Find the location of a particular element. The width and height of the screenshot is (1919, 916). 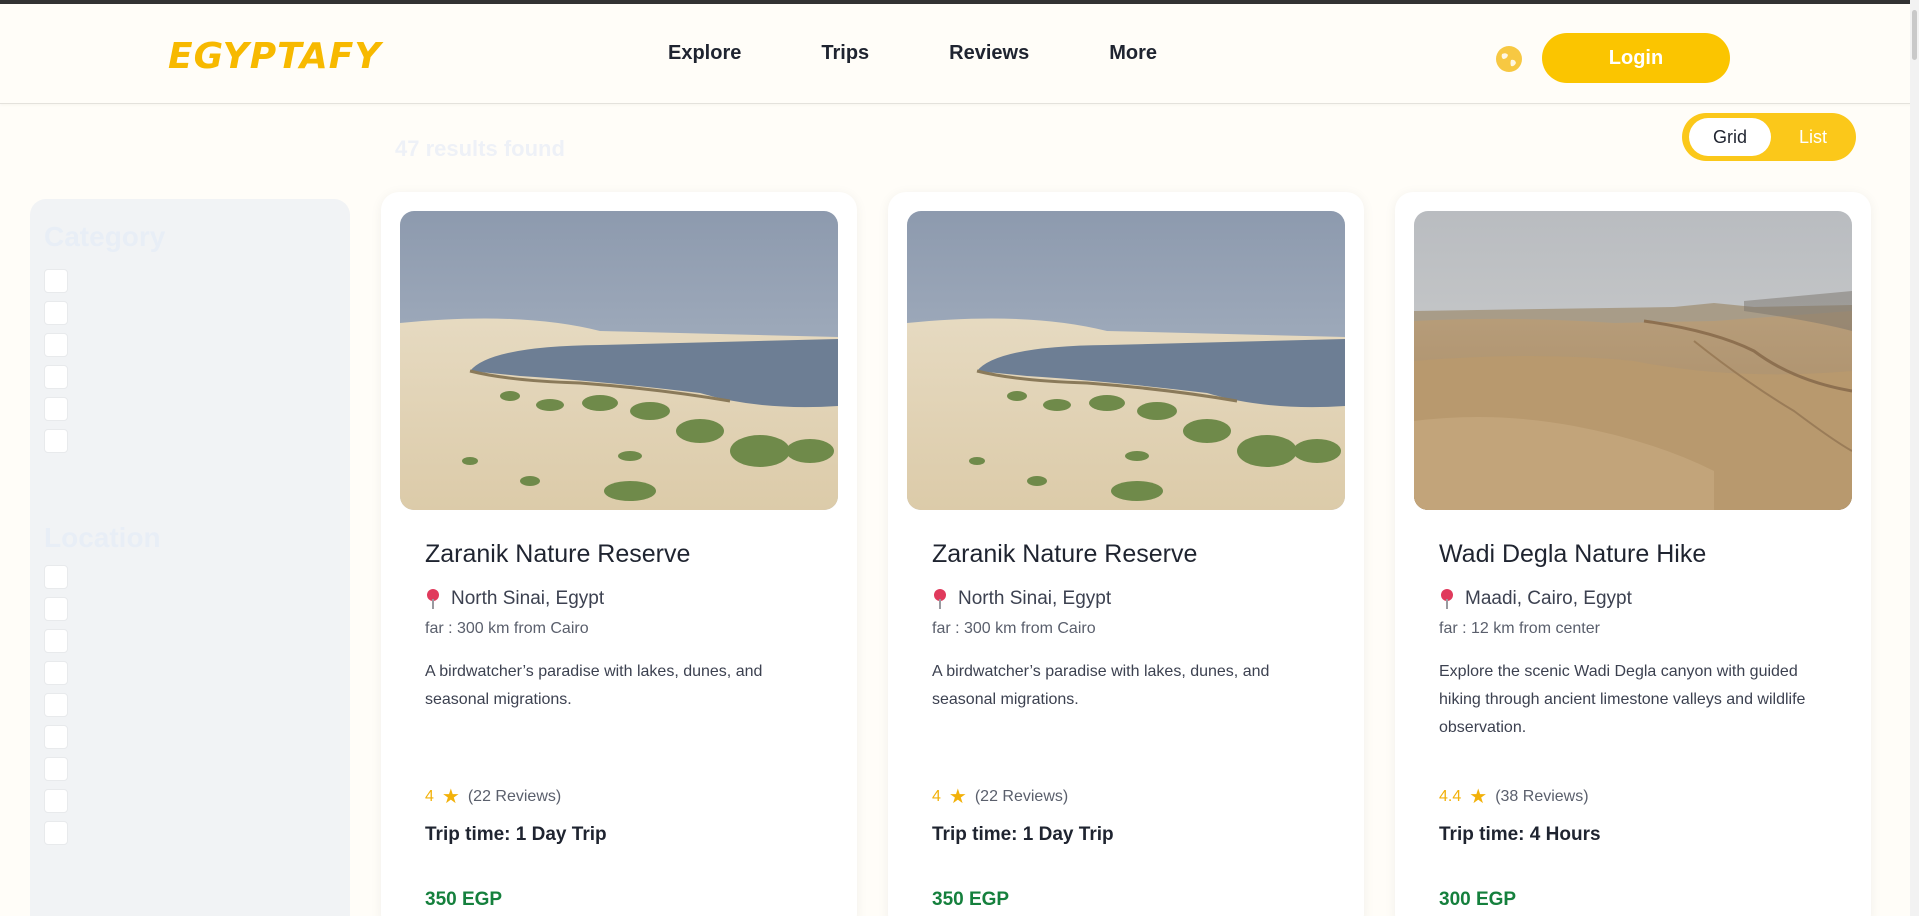

nav-explore: Explore is located at coordinates (704, 53).